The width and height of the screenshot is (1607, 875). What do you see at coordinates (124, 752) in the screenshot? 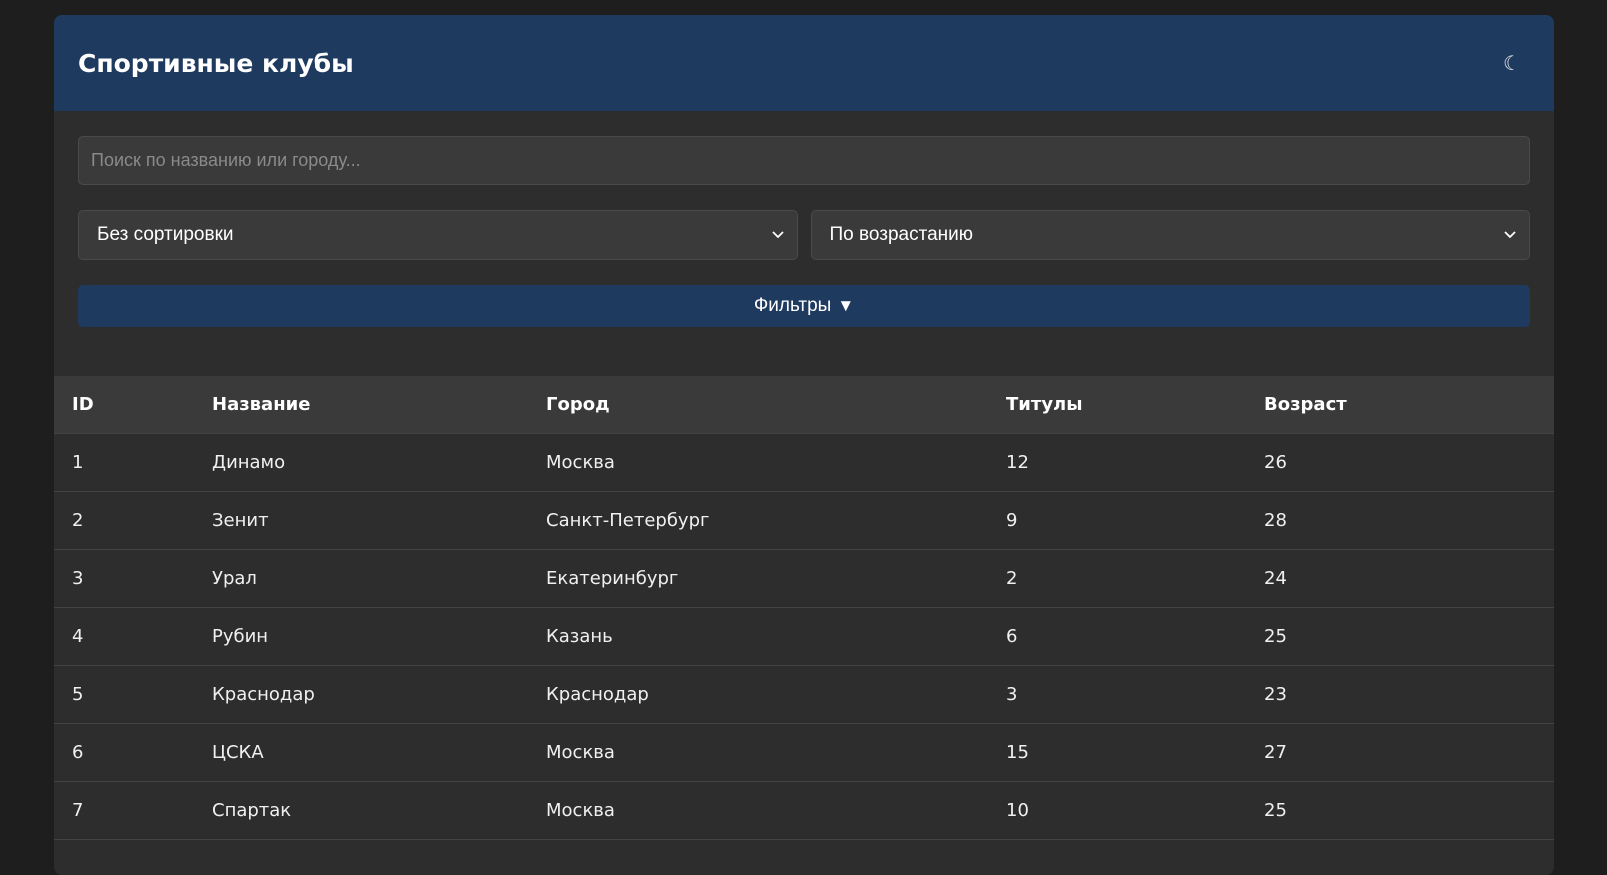
I see `cell-id: 6` at bounding box center [124, 752].